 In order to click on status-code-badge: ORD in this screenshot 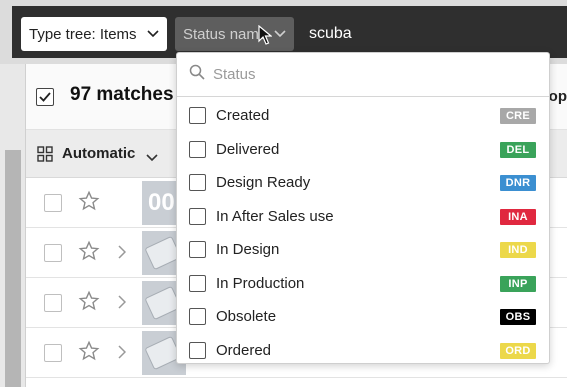, I will do `click(518, 350)`.